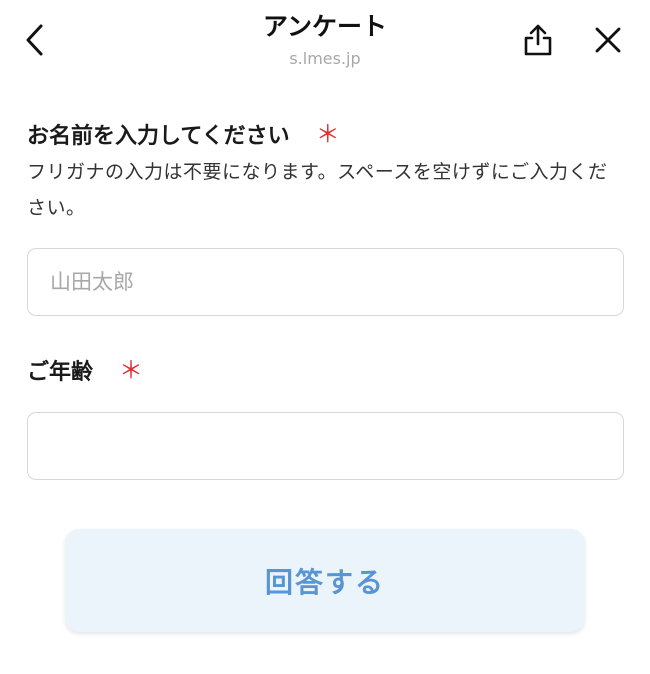  I want to click on header: アンケート s.lmes.jp, so click(325, 42).